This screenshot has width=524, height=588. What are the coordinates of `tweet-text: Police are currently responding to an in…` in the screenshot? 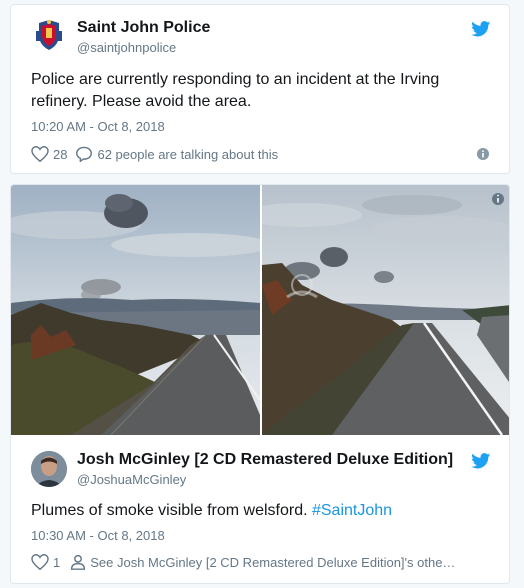 It's located at (235, 90).